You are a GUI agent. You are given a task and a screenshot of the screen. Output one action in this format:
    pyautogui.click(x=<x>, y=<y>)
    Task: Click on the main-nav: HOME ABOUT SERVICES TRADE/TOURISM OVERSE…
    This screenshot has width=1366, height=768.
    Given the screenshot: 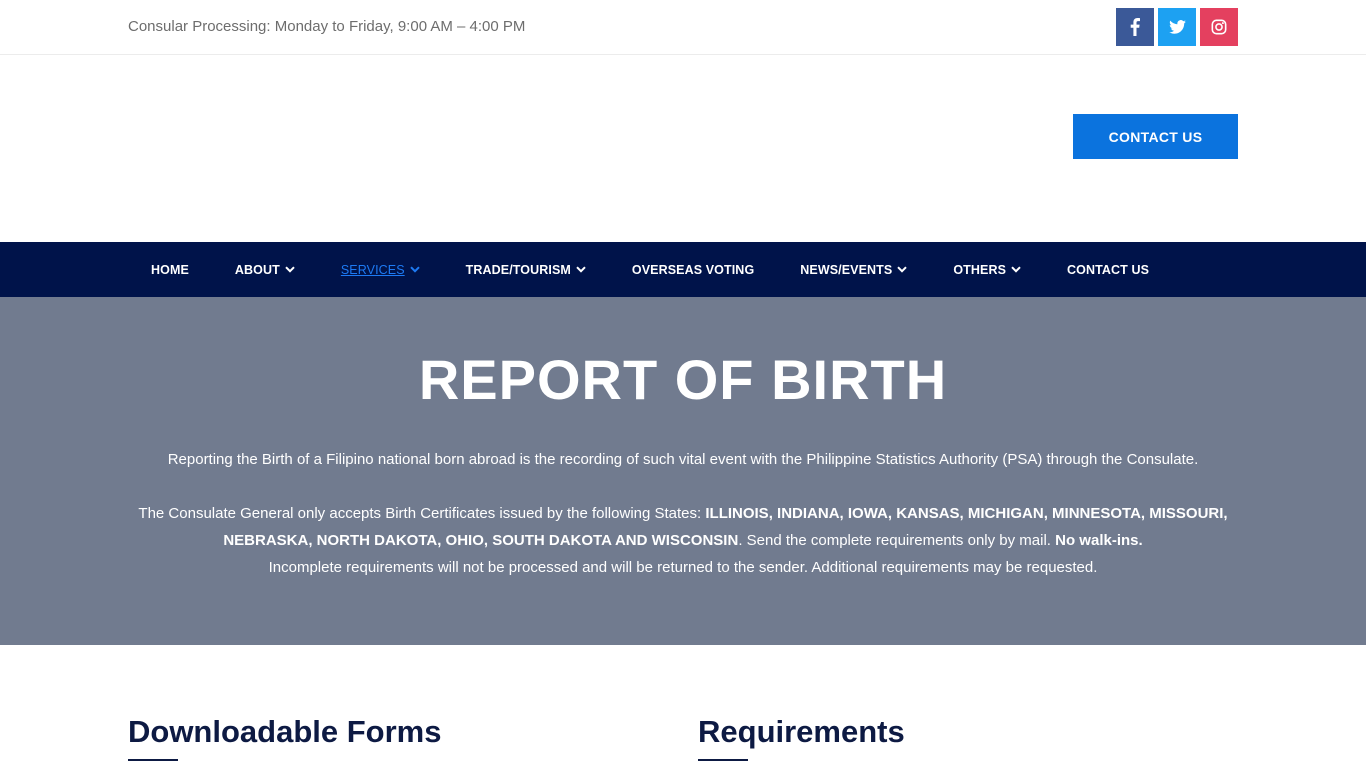 What is the action you would take?
    pyautogui.click(x=683, y=269)
    